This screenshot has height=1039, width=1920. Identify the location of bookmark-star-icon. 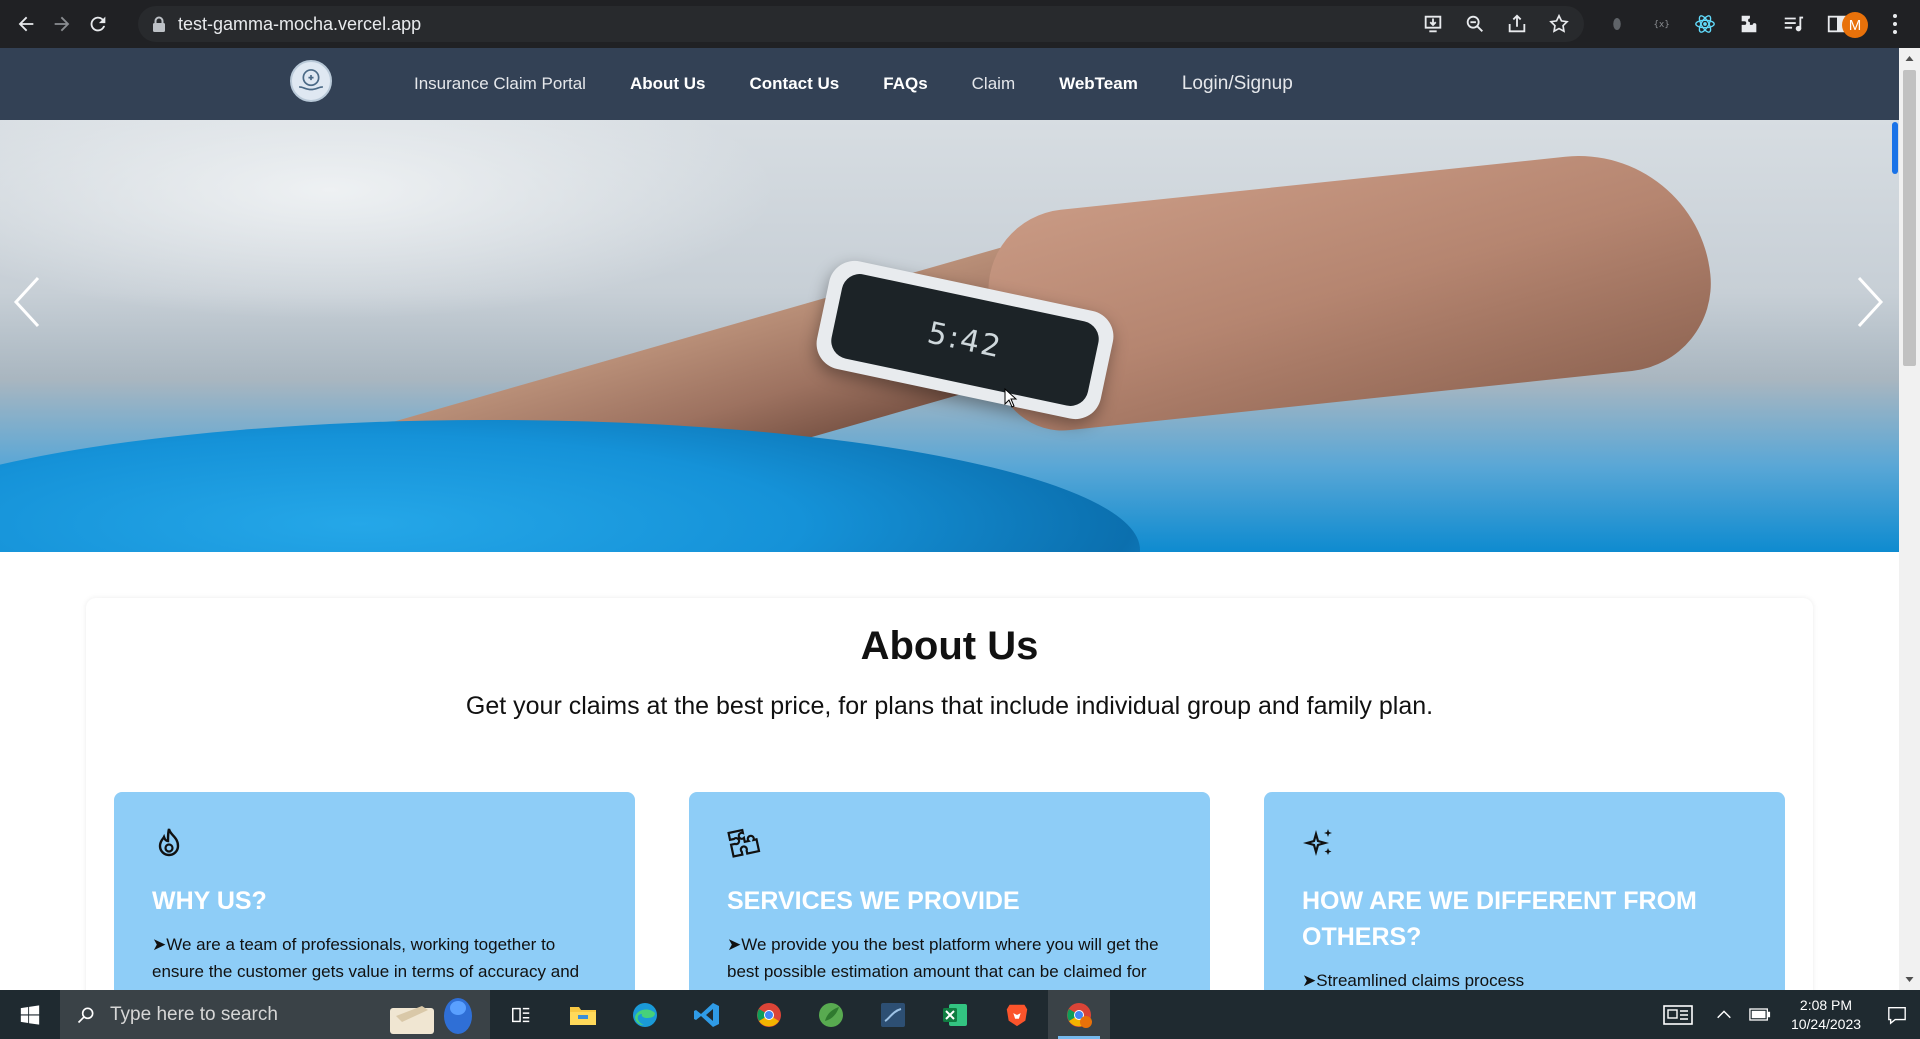
(1559, 24).